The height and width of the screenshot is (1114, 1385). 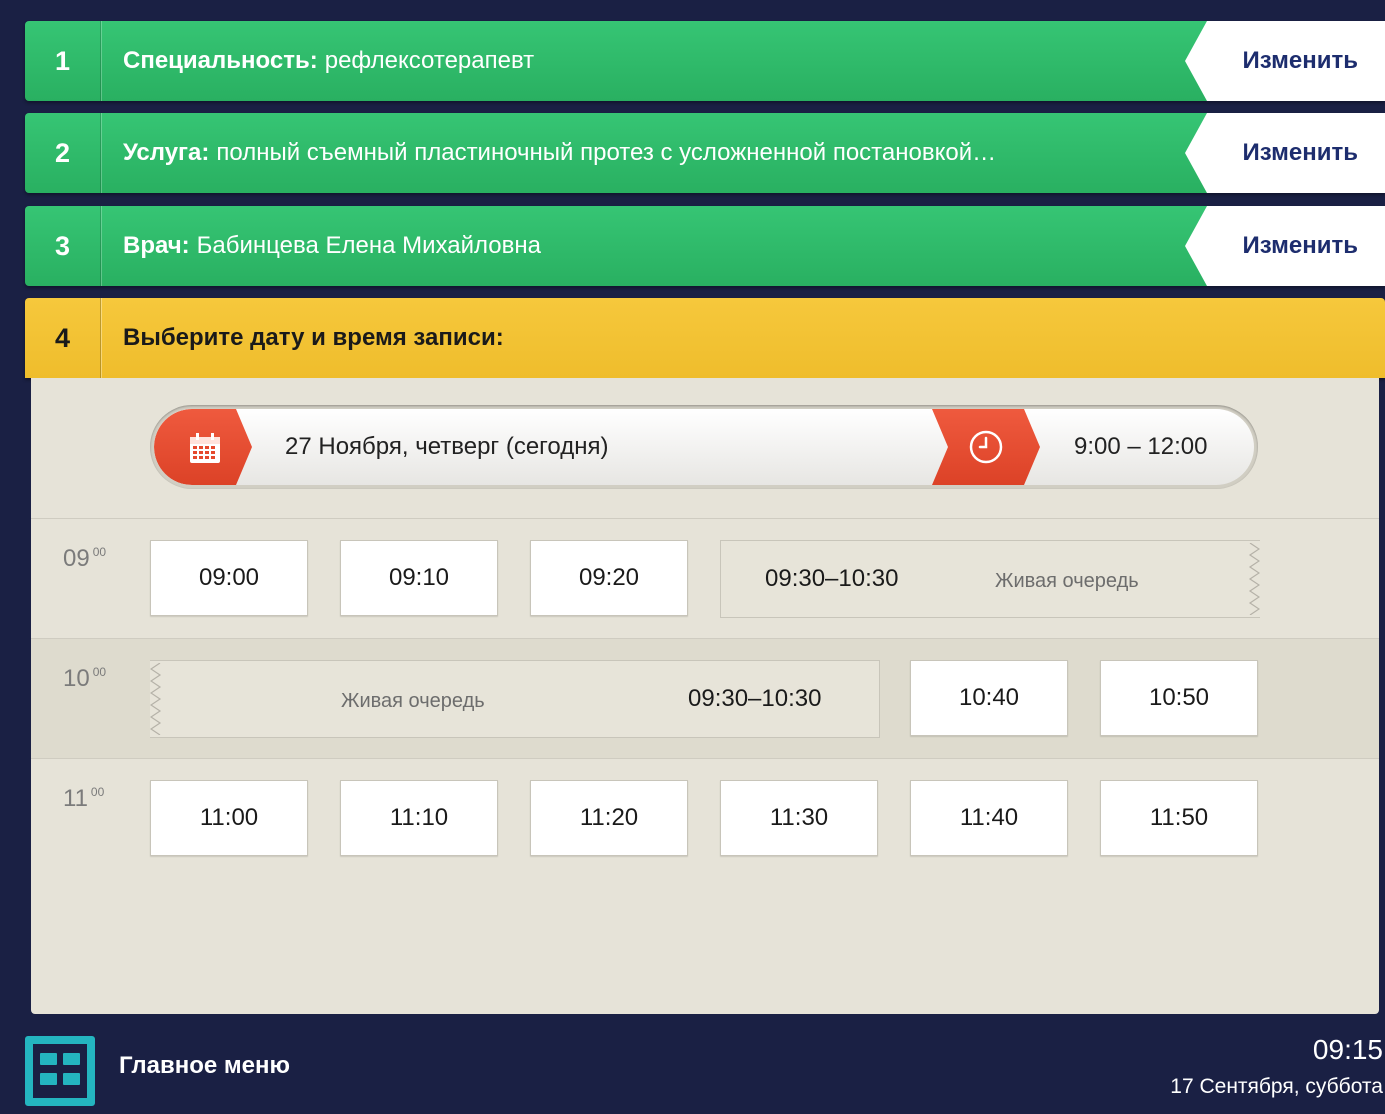 I want to click on step-value: рефлексотерапевт, so click(x=429, y=60).